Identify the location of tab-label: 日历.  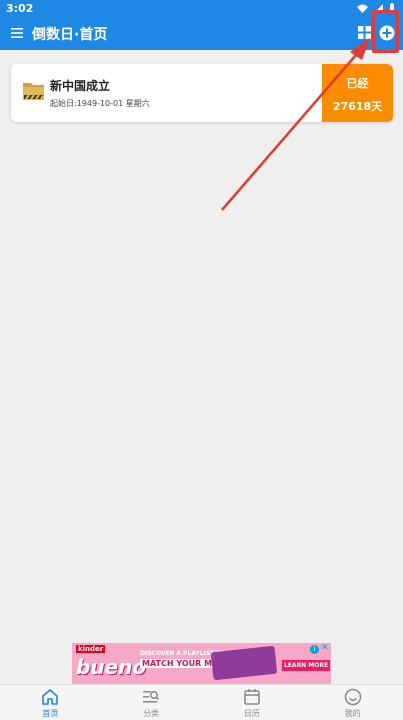
(251, 713).